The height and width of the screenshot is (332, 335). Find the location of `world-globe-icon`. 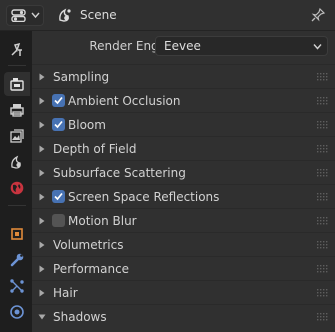

world-globe-icon is located at coordinates (17, 188).